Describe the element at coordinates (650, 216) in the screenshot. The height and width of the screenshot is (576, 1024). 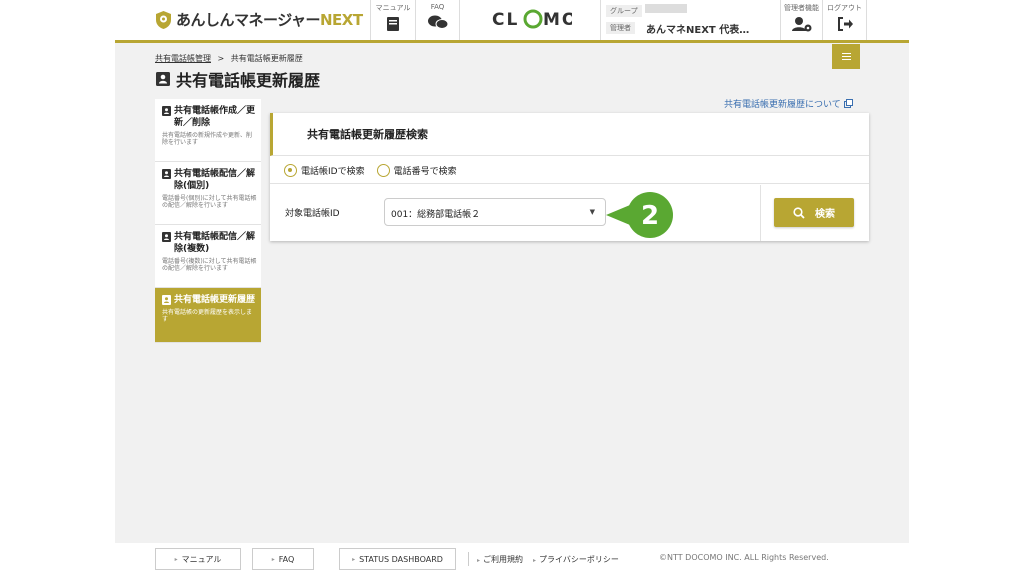
I see `step-number-text: 2` at that location.